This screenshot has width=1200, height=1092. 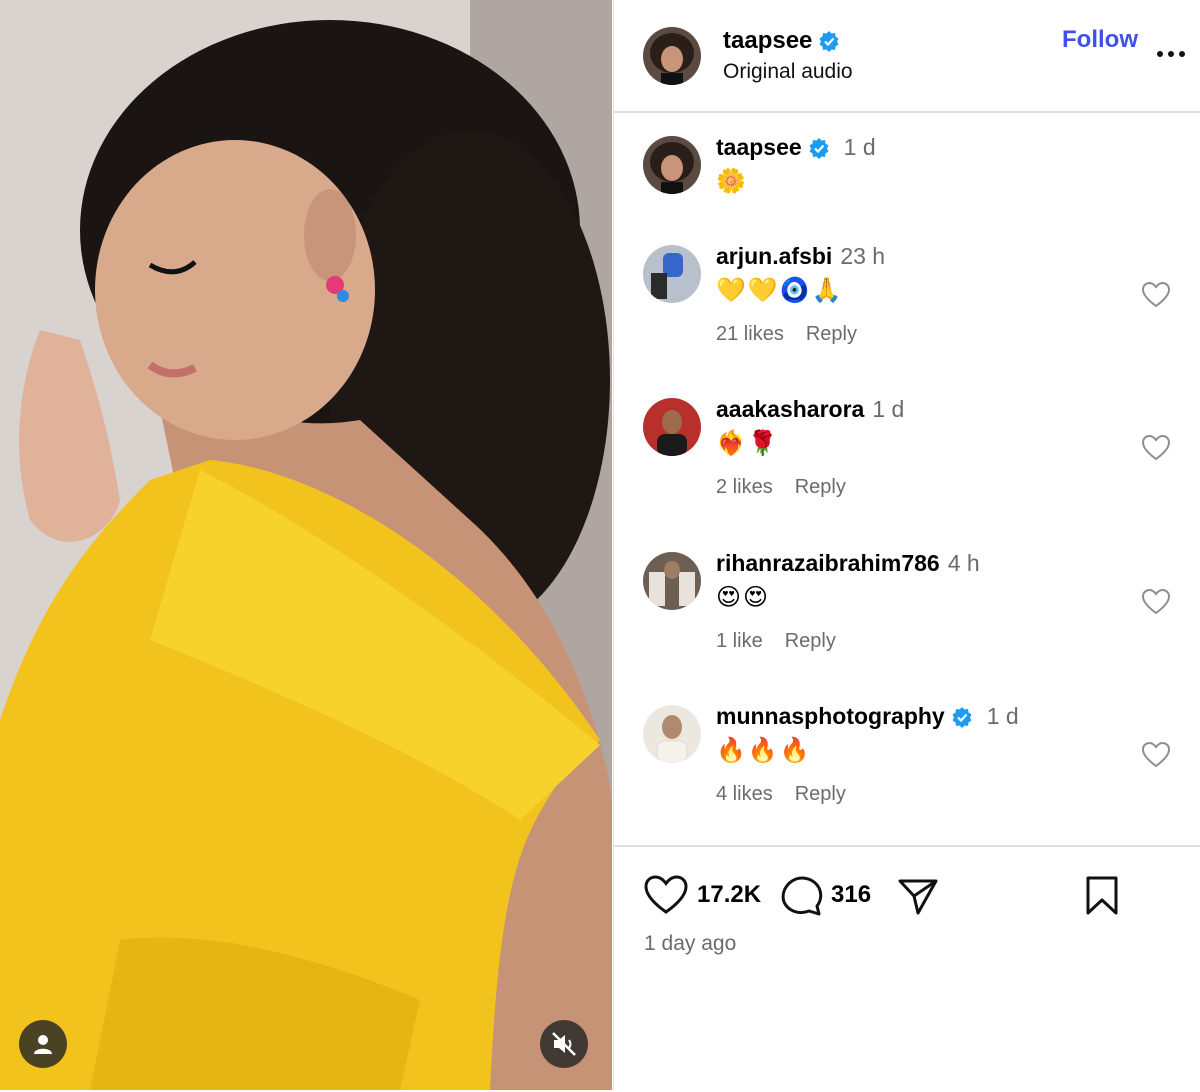 I want to click on comment-username: aaakasharora, so click(x=790, y=409).